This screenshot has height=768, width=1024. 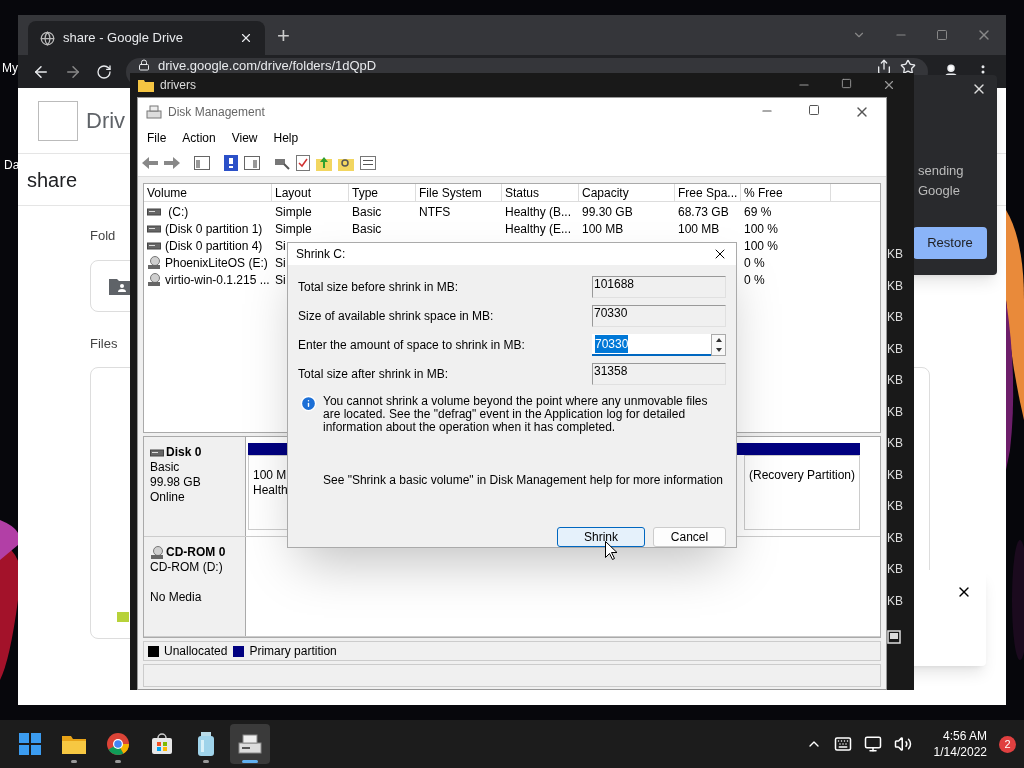 I want to click on table-cell-text: NTFS, so click(x=435, y=212).